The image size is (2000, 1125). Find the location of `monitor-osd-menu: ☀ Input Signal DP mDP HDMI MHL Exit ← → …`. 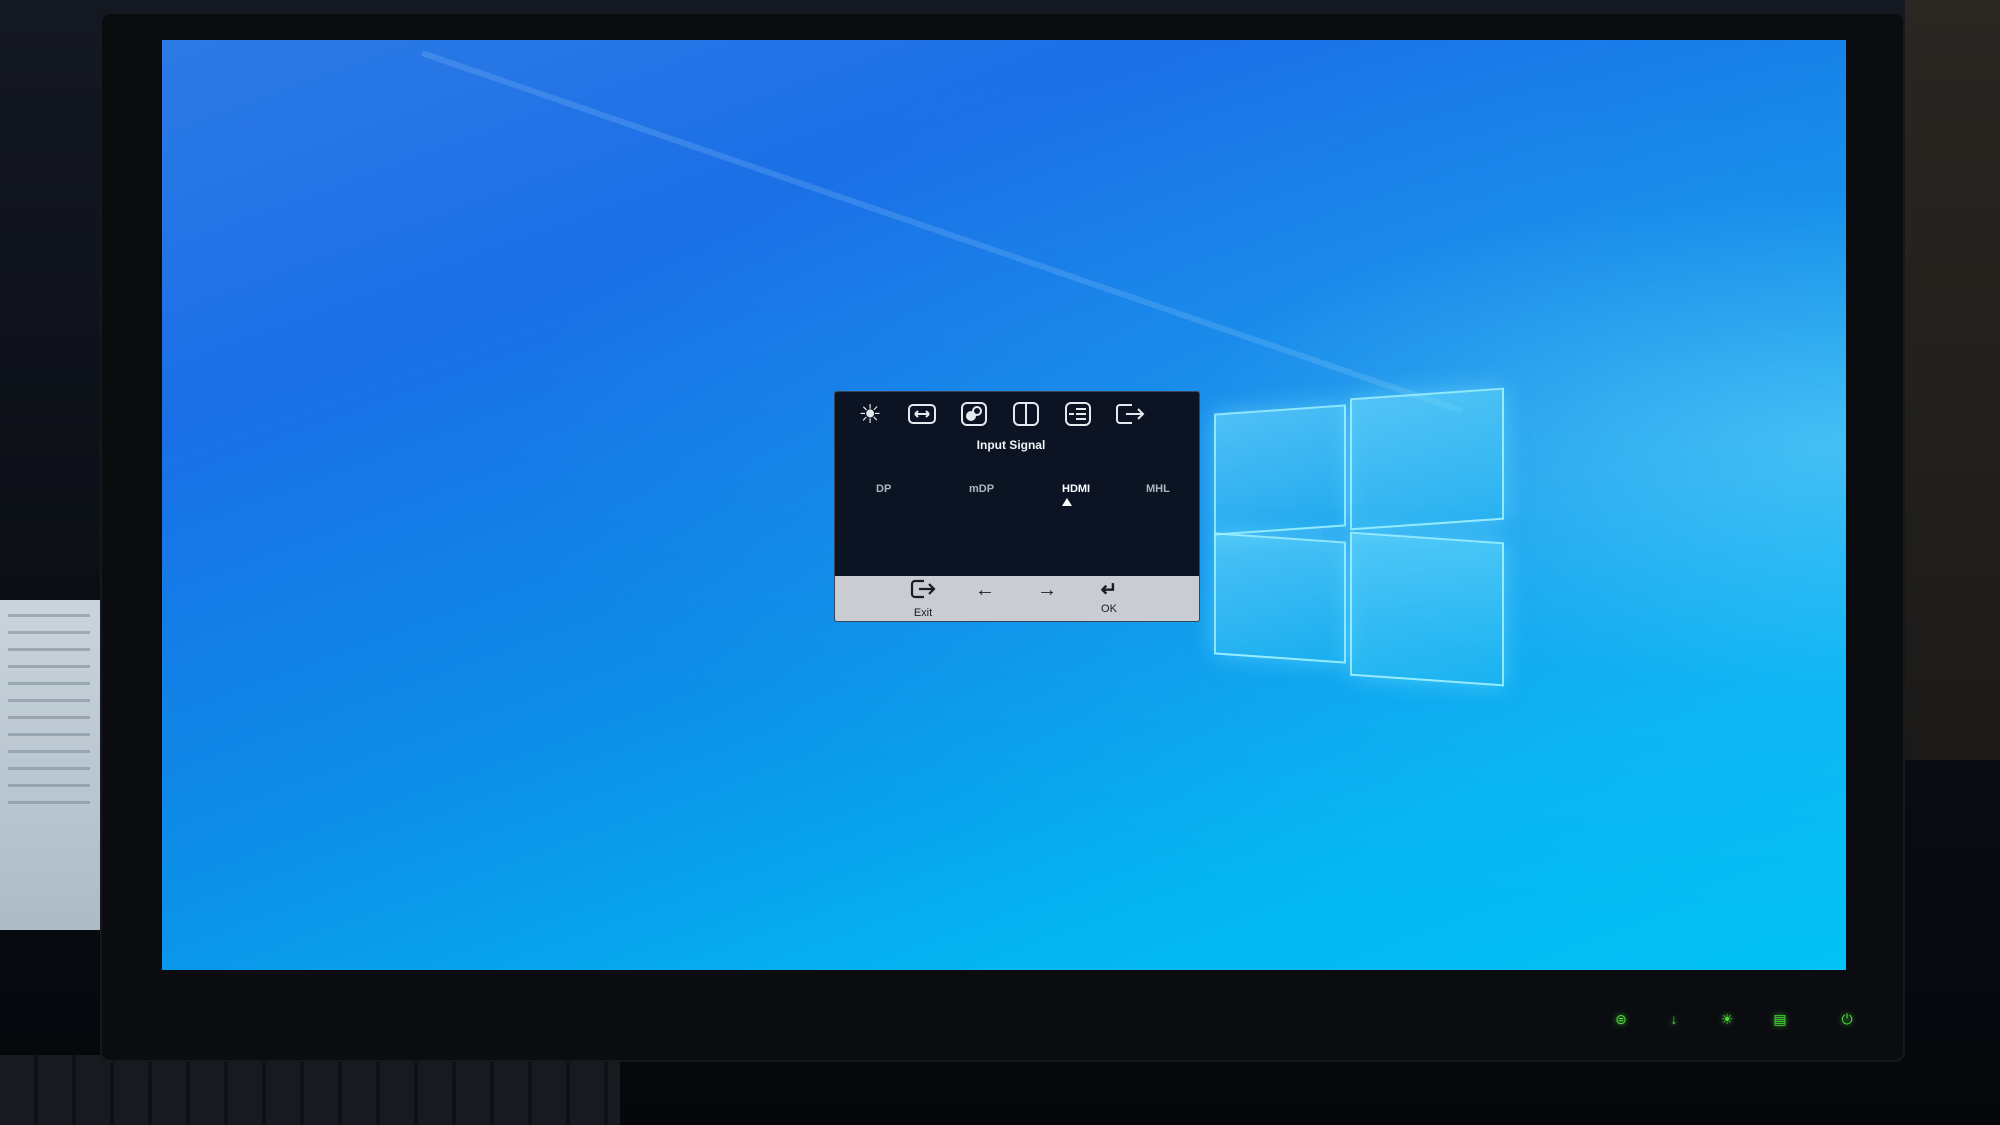

monitor-osd-menu: ☀ Input Signal DP mDP HDMI MHL Exit ← → … is located at coordinates (1017, 506).